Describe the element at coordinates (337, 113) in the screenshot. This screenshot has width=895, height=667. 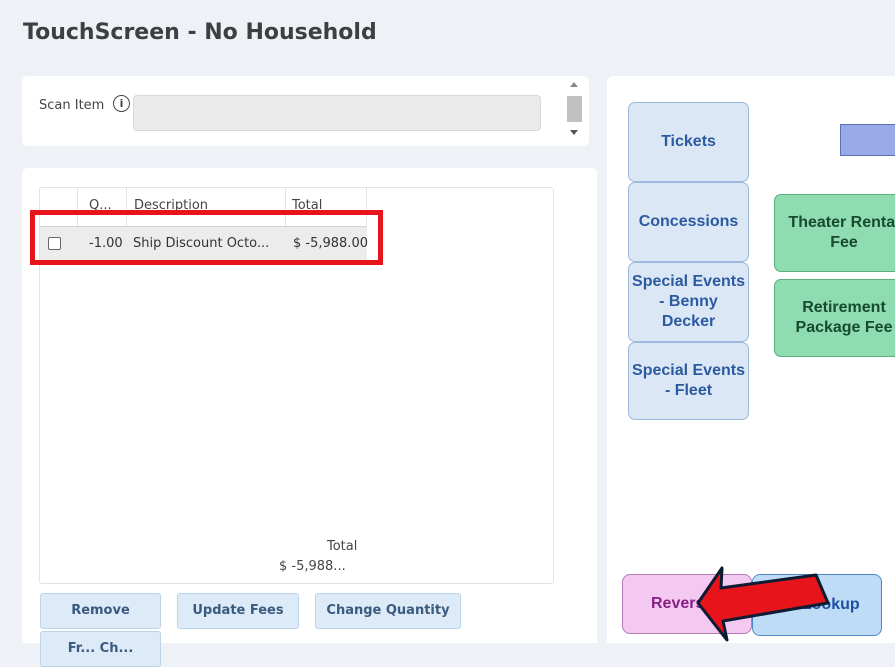
I see `scan-item-input` at that location.